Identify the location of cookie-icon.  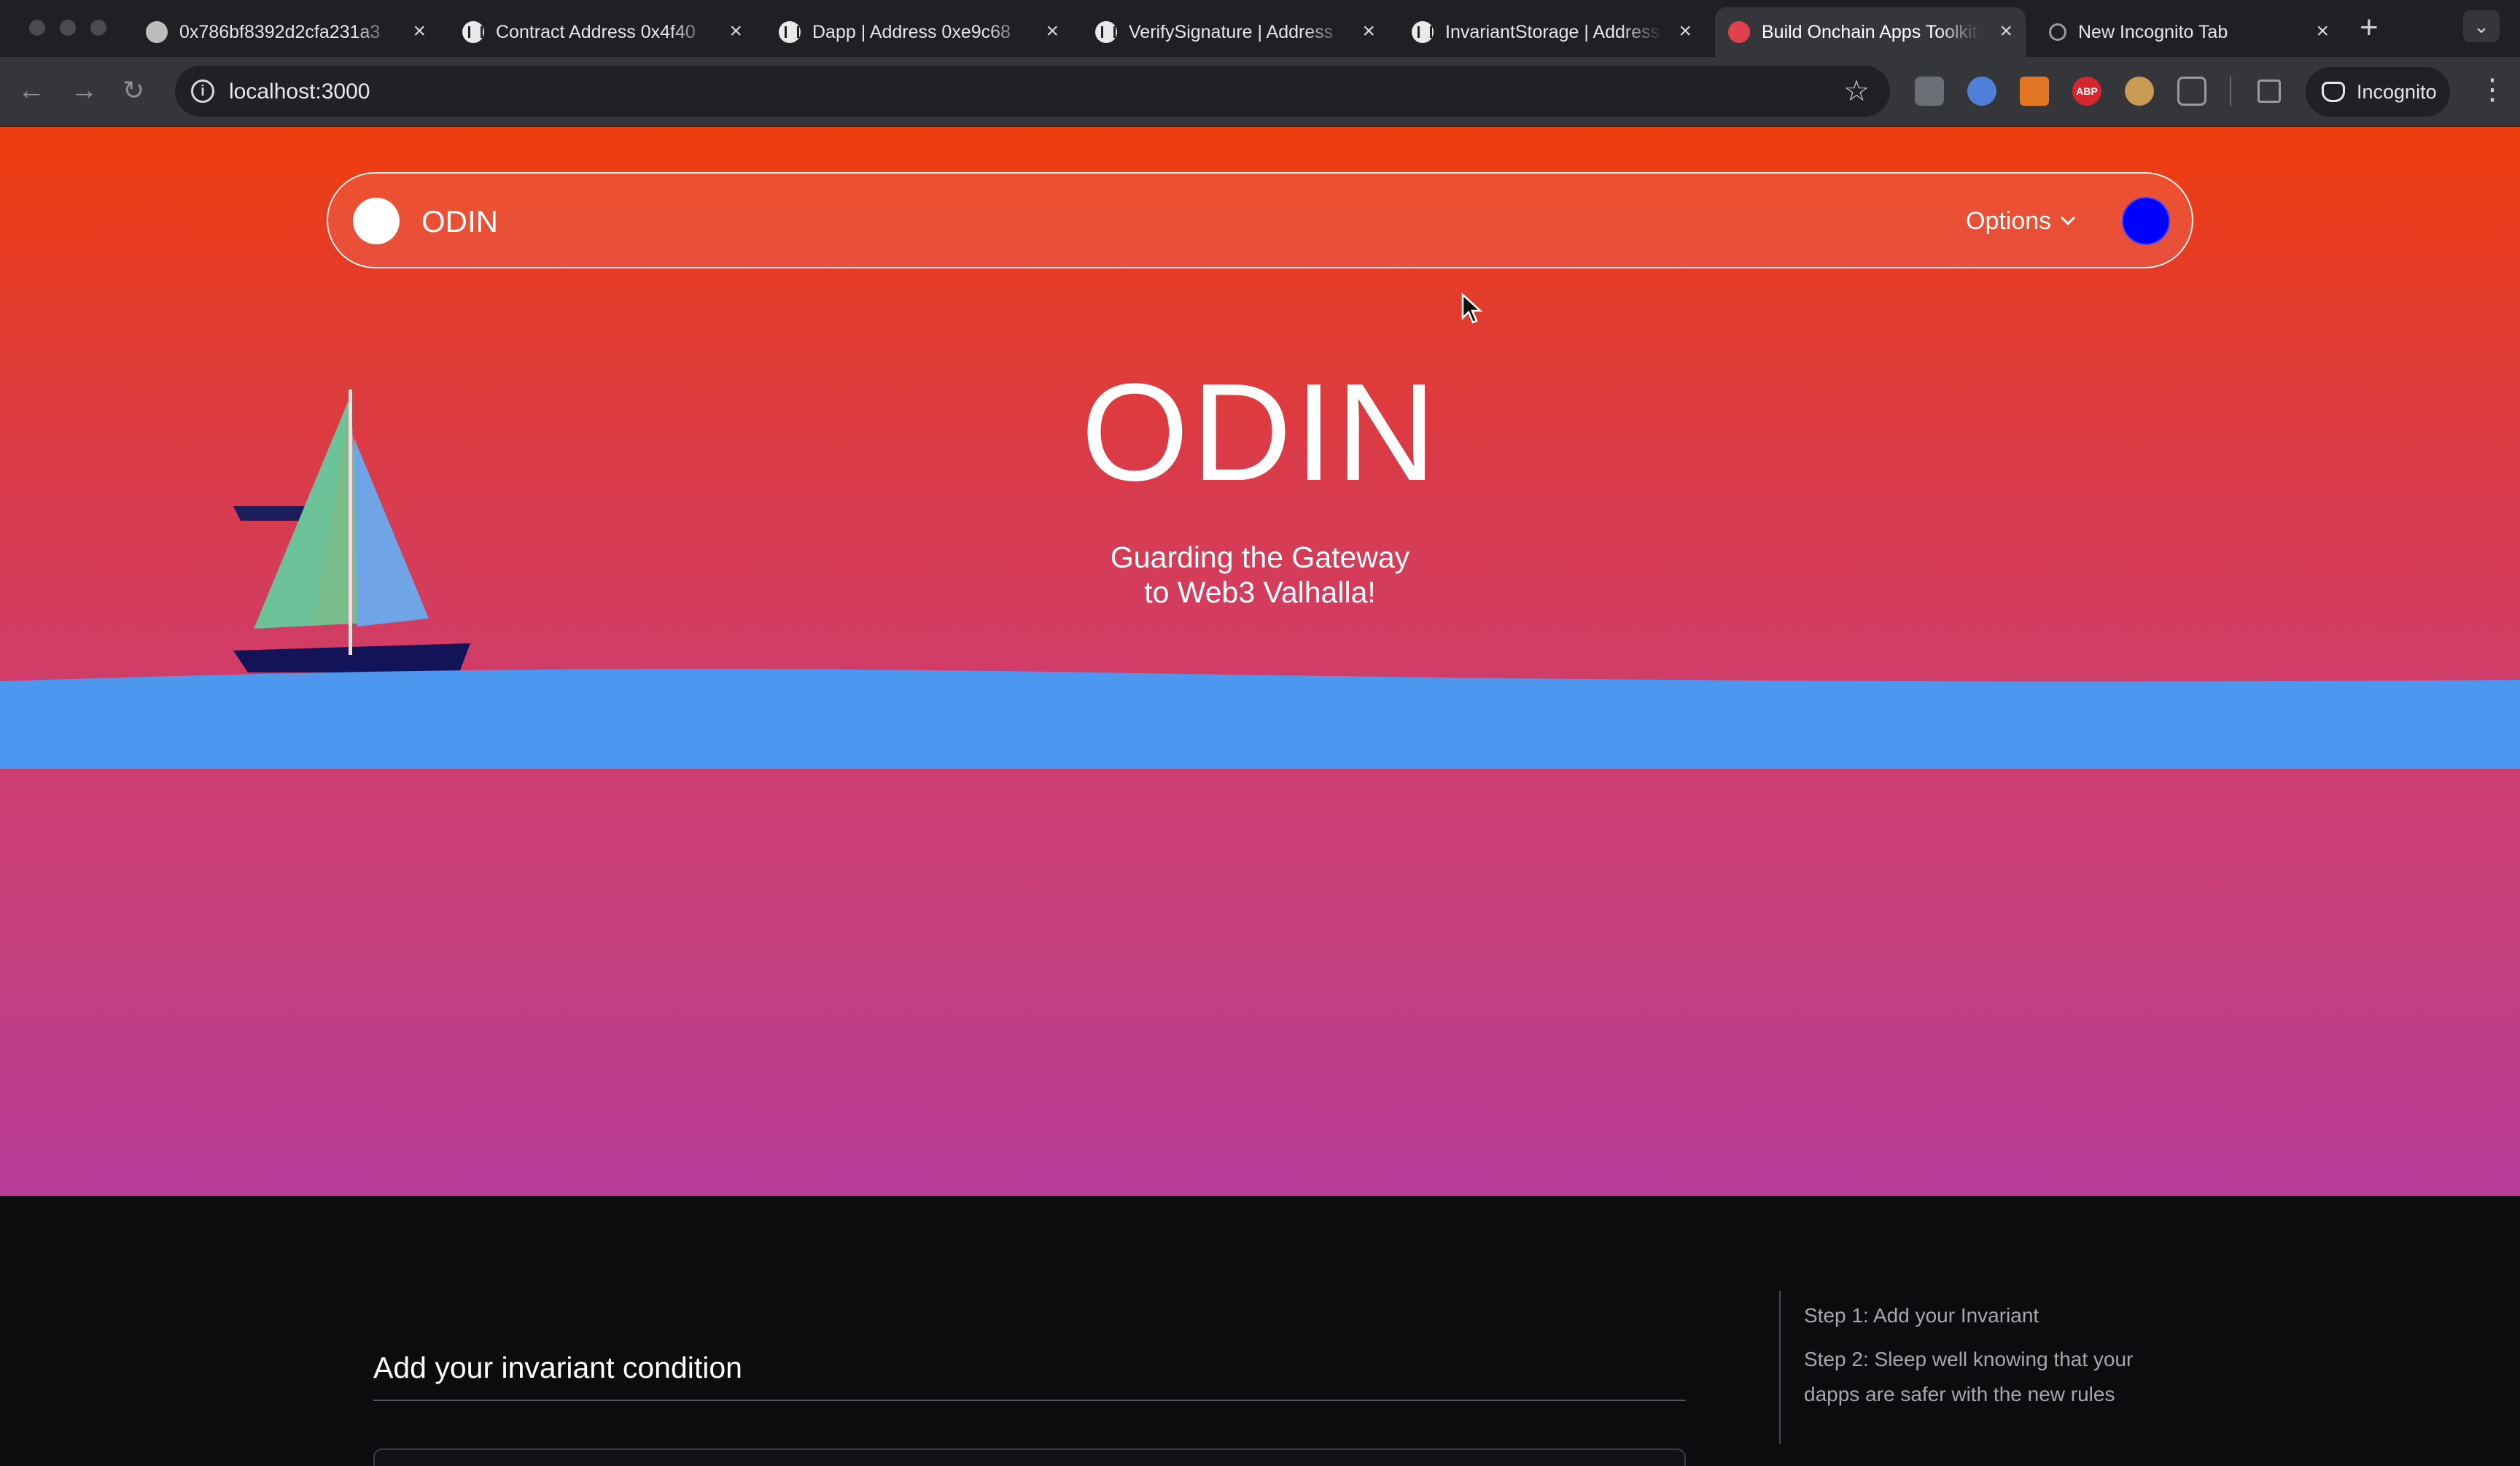
(2139, 91).